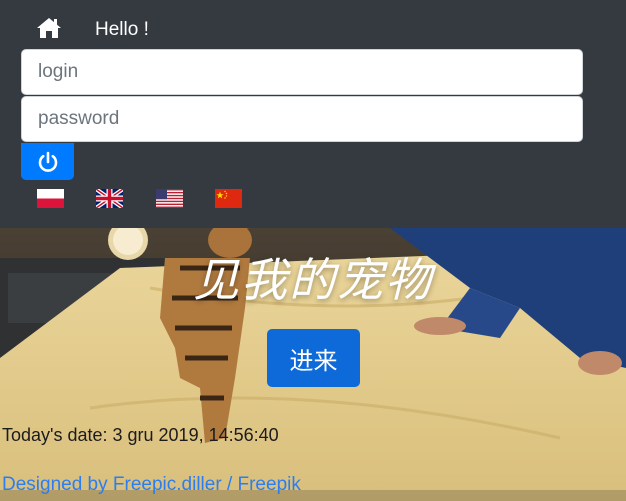 The height and width of the screenshot is (501, 626). Describe the element at coordinates (50, 198) in the screenshot. I see `flag-poland-icon` at that location.